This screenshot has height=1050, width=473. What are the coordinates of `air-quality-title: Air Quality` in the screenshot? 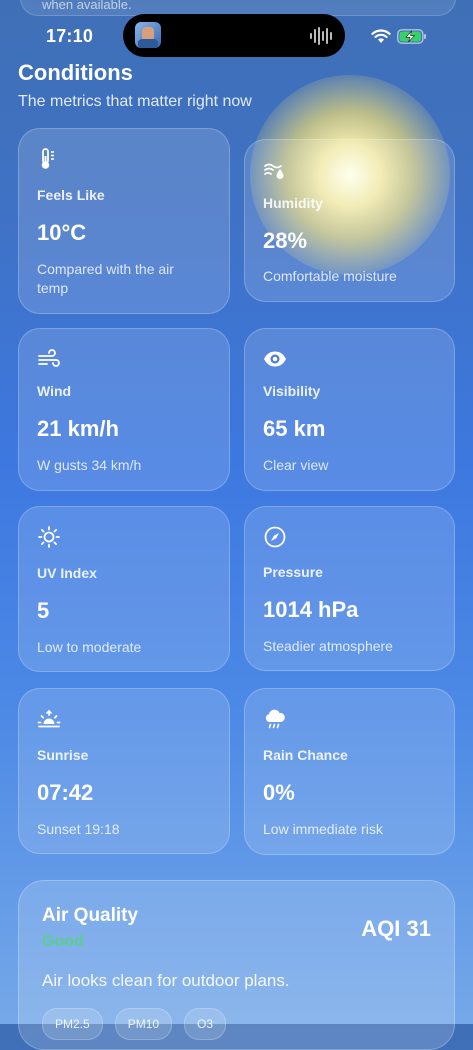 It's located at (90, 915).